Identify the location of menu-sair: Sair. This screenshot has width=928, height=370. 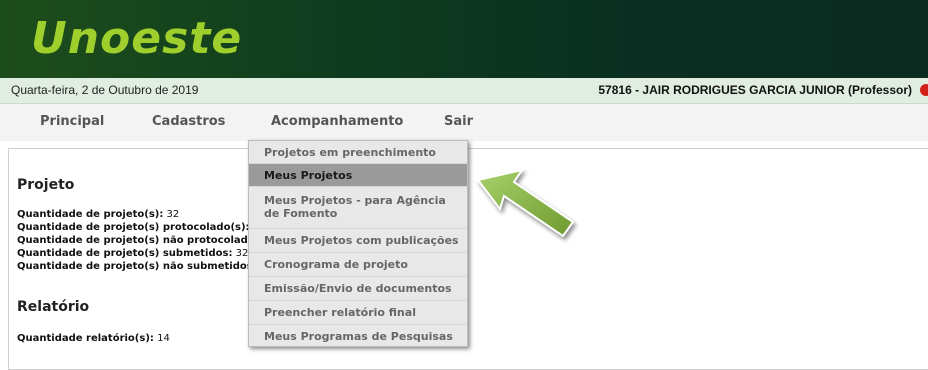
(458, 121).